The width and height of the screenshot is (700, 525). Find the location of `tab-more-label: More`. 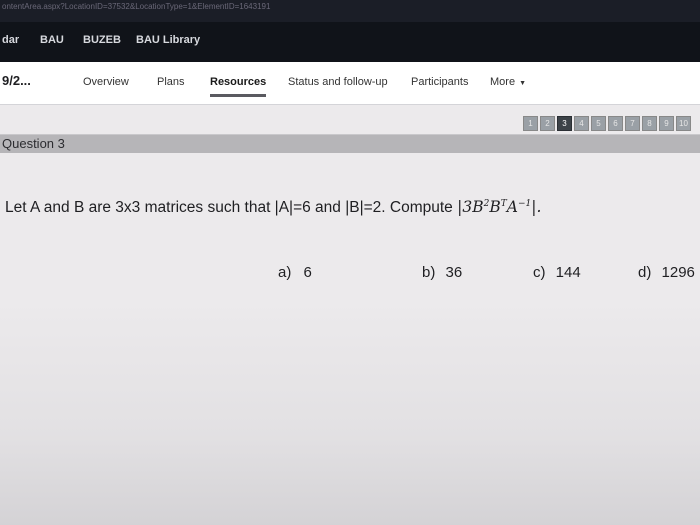

tab-more-label: More is located at coordinates (503, 82).